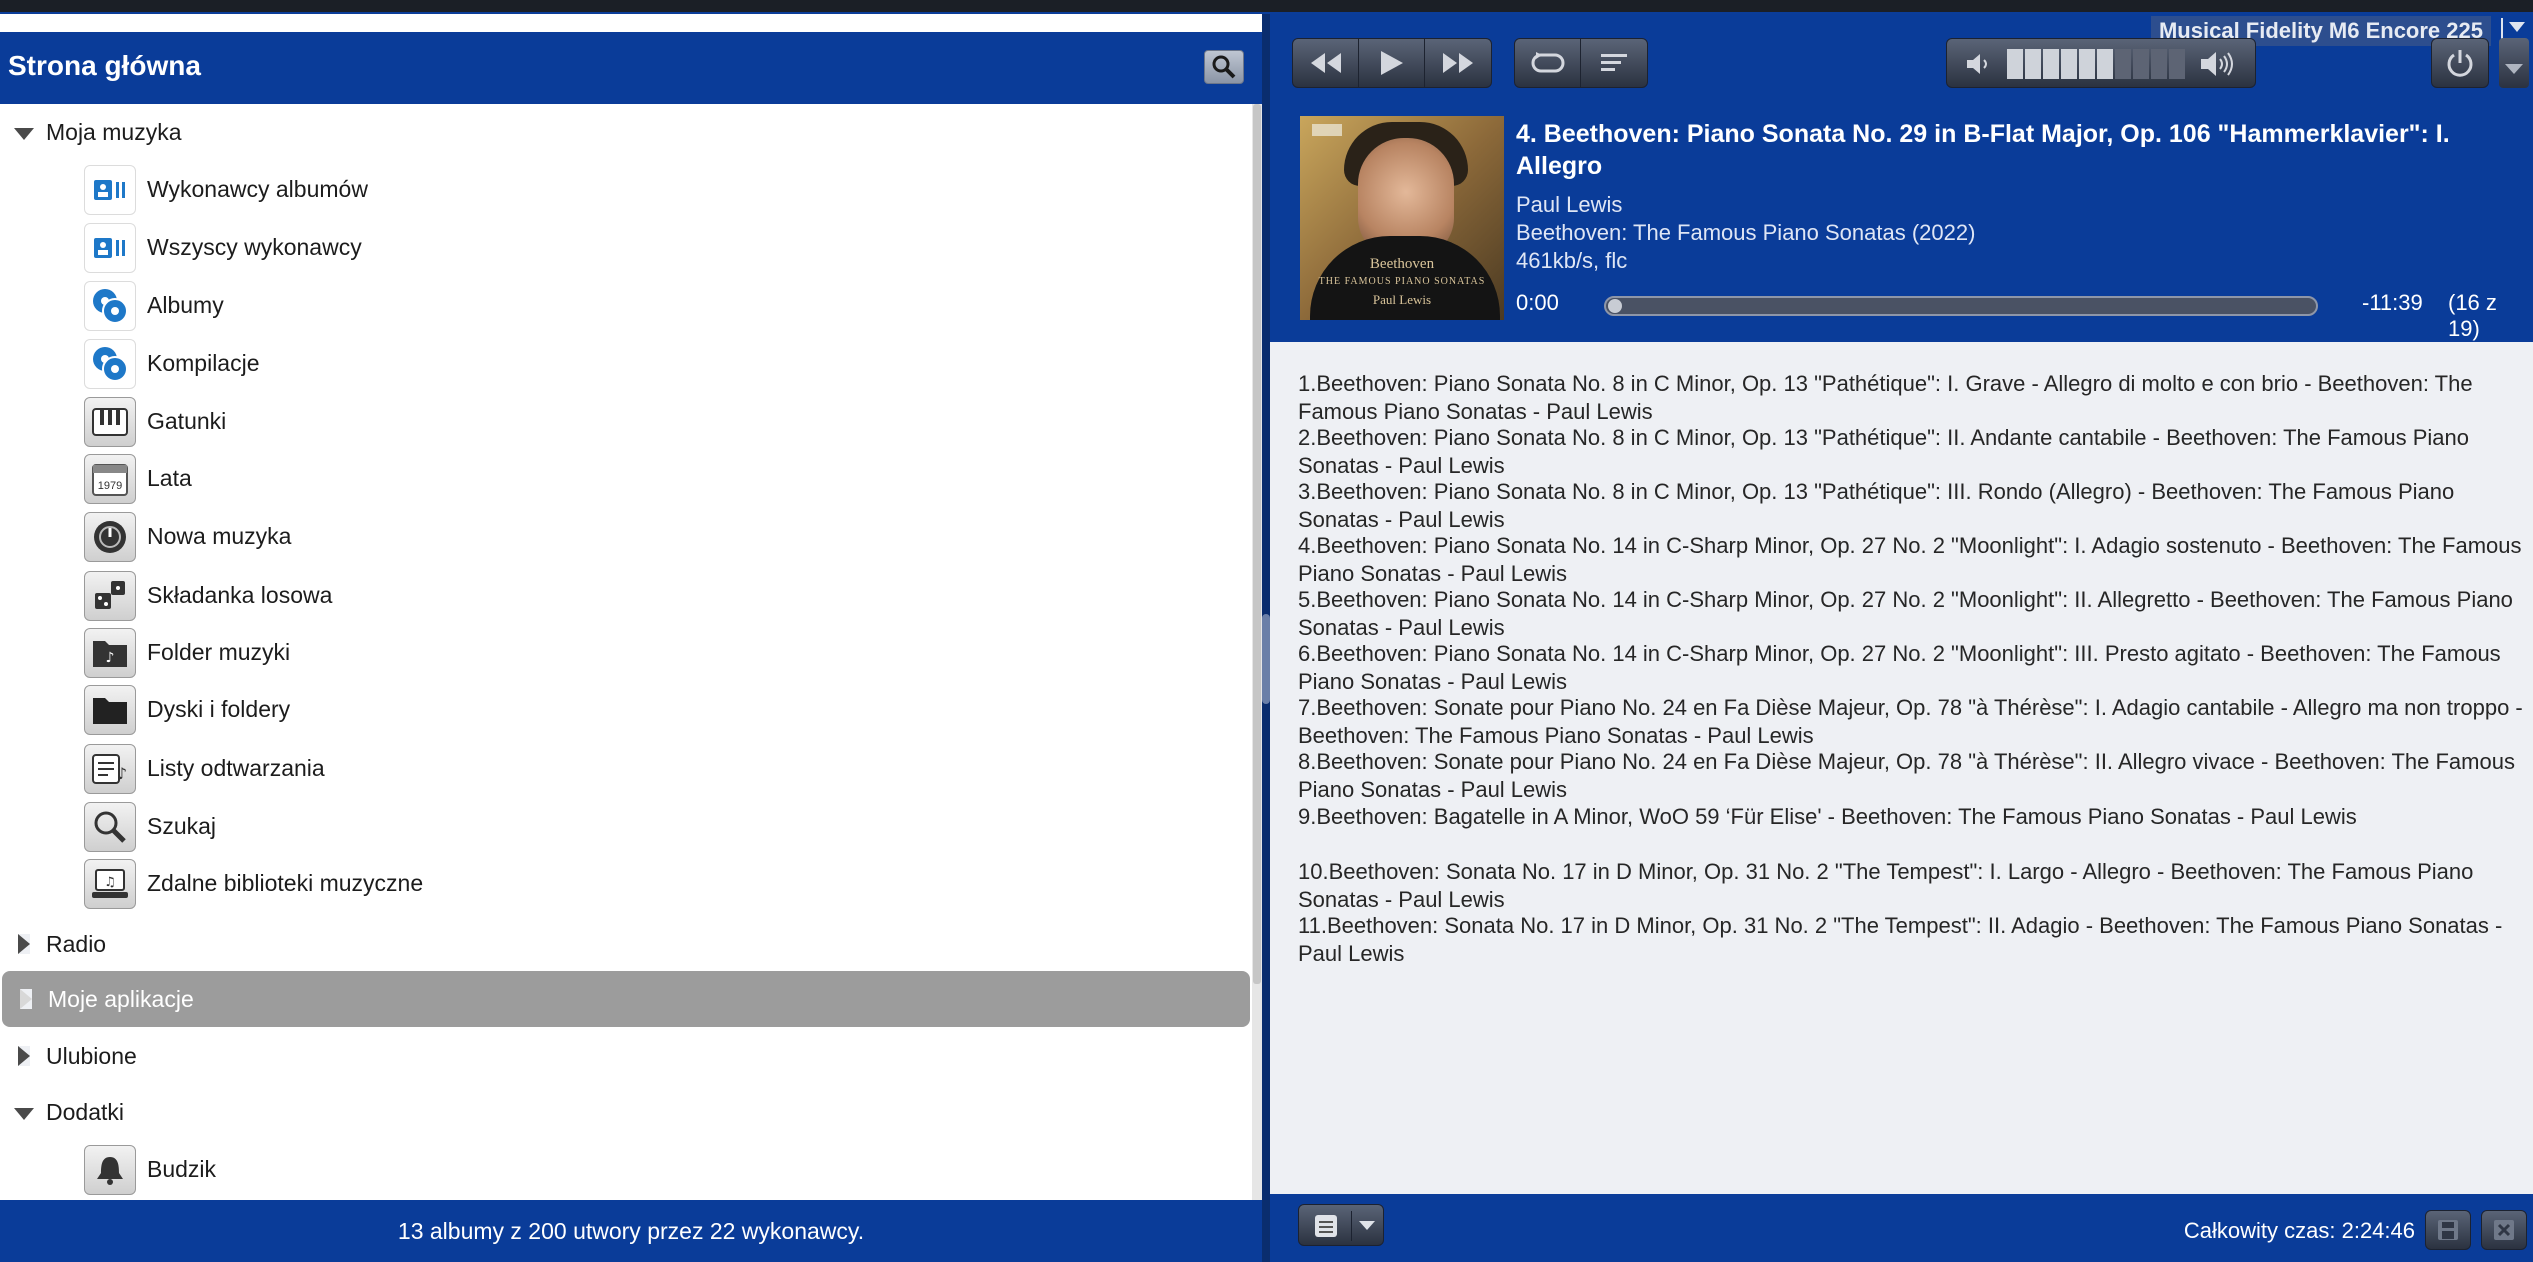 The image size is (2533, 1262). I want to click on browse-header: Strona główna, so click(631, 68).